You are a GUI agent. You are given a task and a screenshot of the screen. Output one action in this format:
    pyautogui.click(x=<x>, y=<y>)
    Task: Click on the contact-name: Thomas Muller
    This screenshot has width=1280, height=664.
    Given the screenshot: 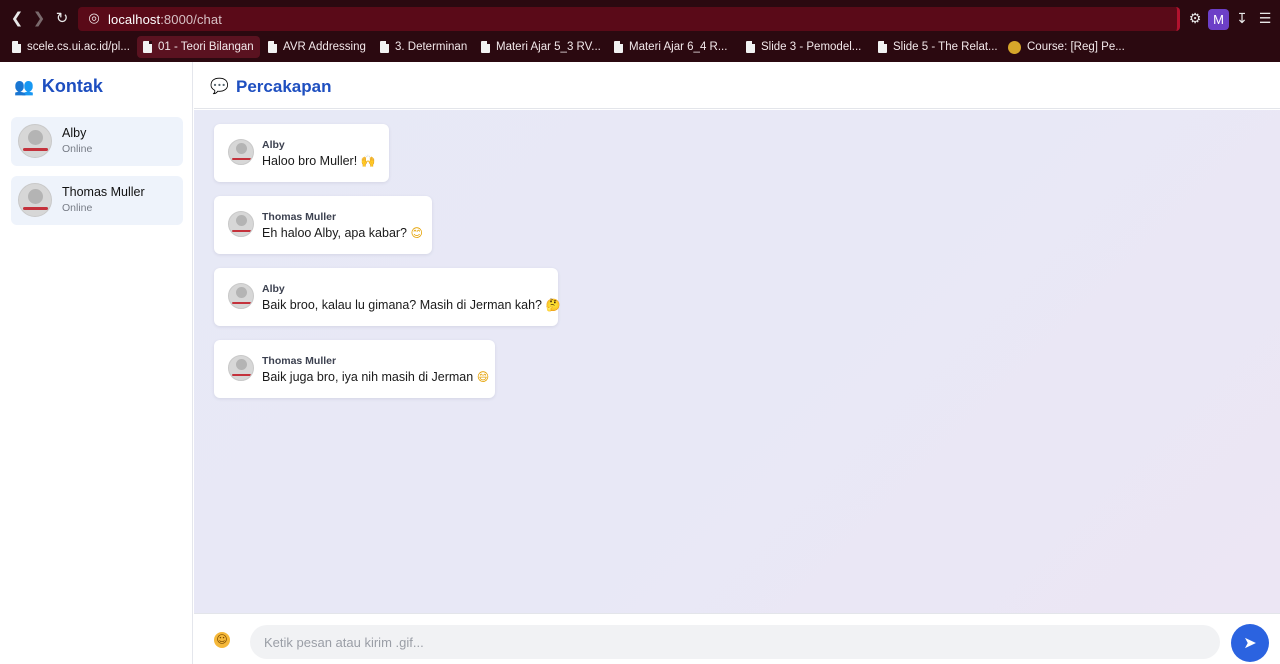 What is the action you would take?
    pyautogui.click(x=103, y=192)
    